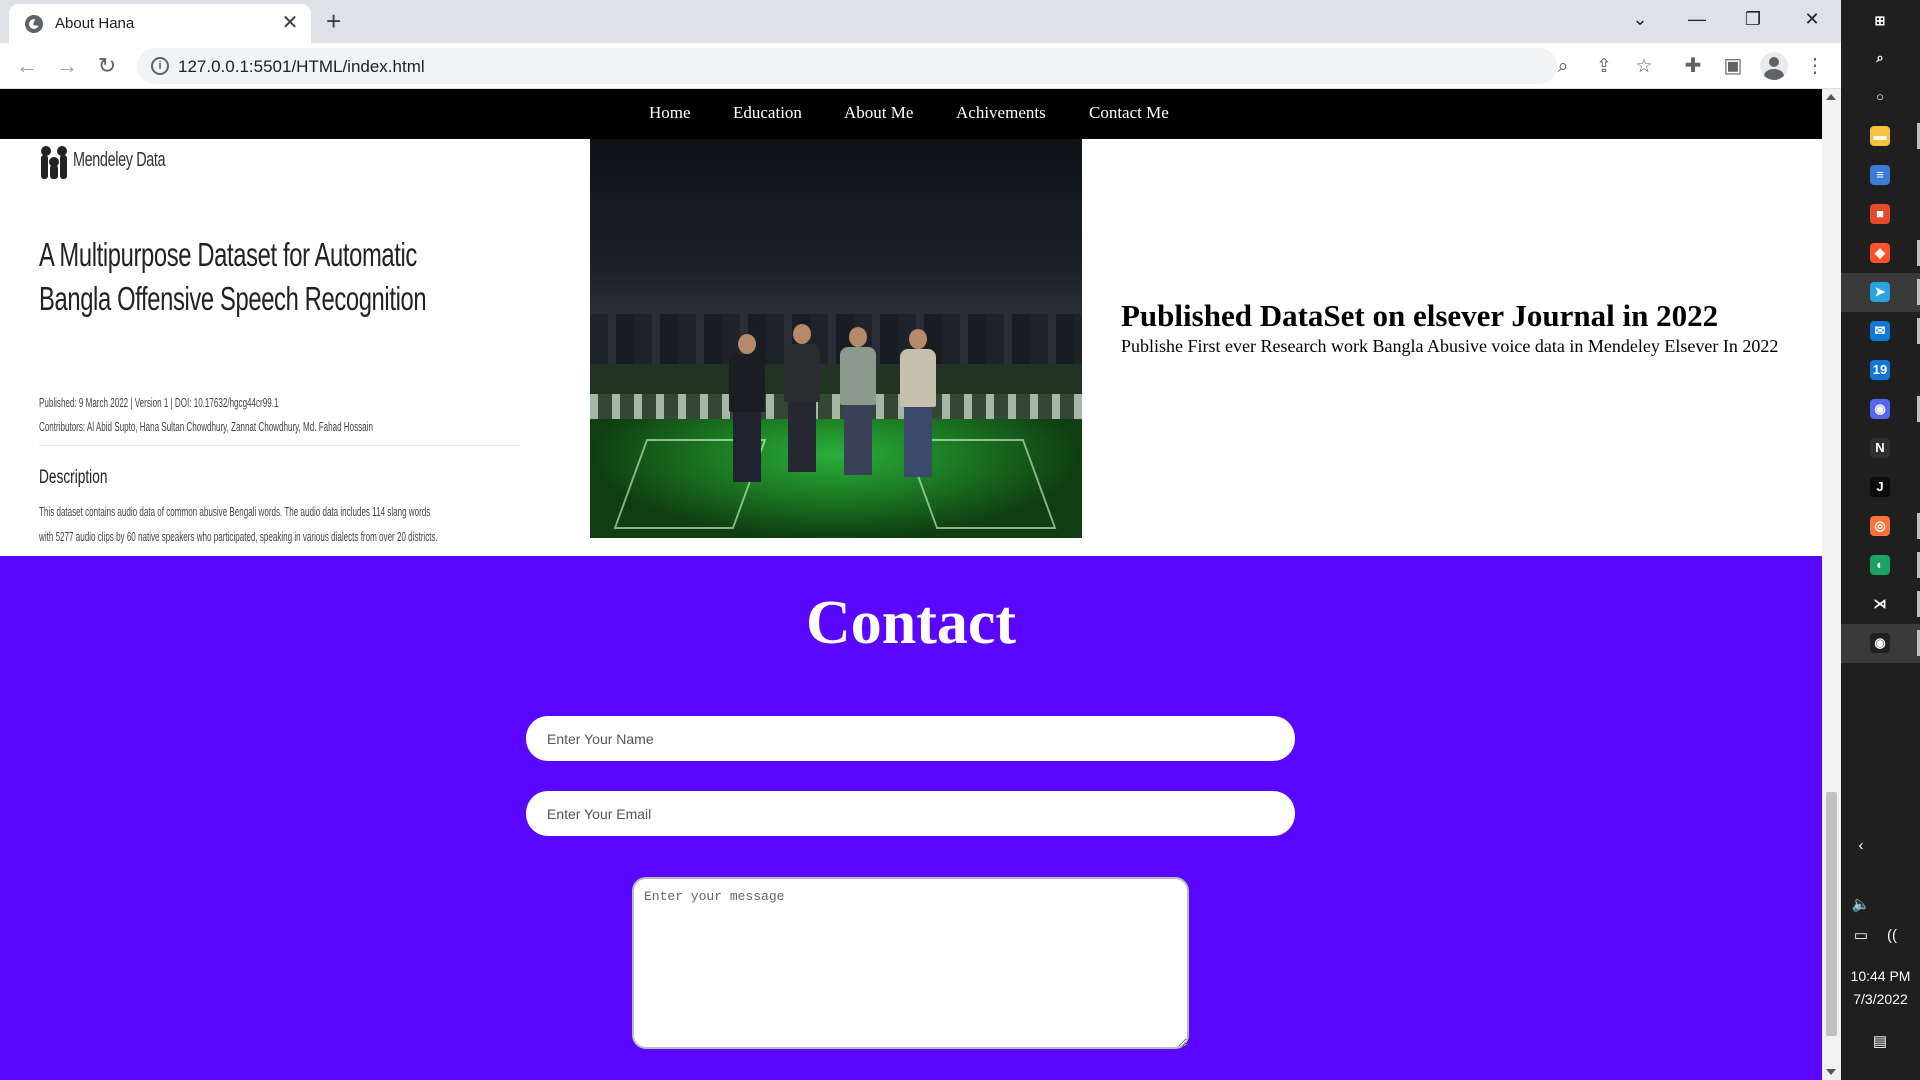 The image size is (1920, 1080). What do you see at coordinates (1604, 67) in the screenshot?
I see `share-icon: ⇪` at bounding box center [1604, 67].